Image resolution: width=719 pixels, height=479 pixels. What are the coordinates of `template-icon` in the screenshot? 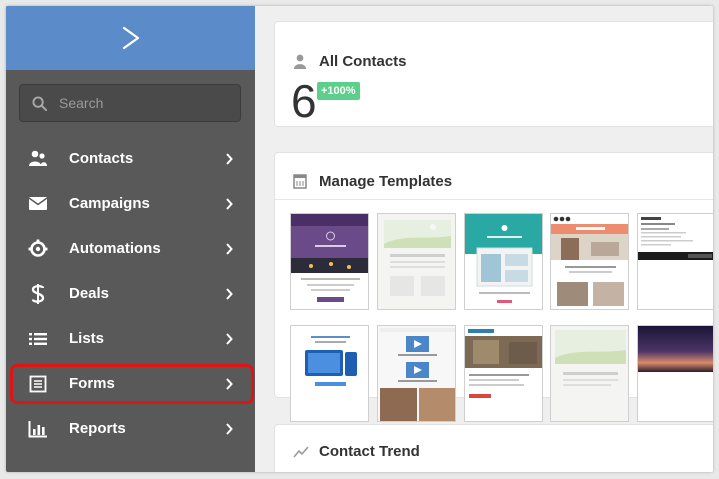 It's located at (301, 182).